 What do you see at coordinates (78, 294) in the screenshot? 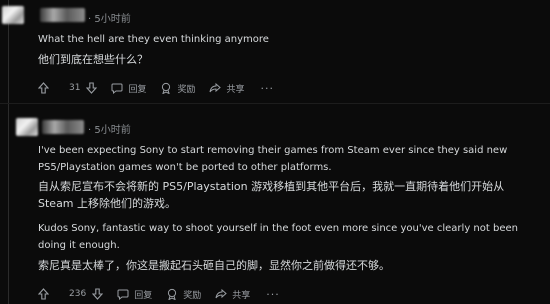
I see `vote-count: 236` at bounding box center [78, 294].